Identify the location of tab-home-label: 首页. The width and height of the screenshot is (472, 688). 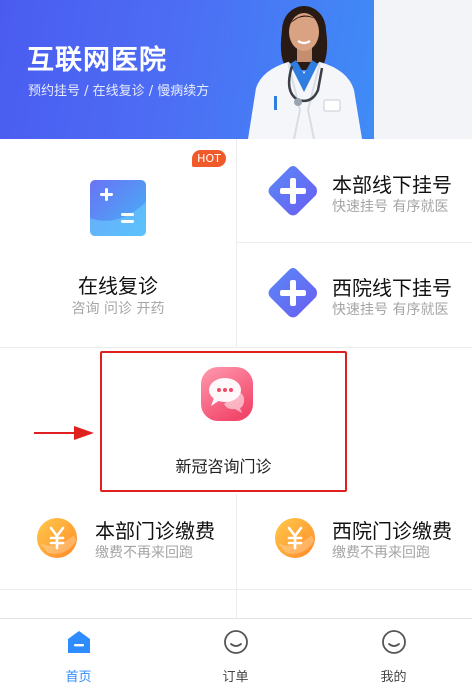
(78, 677).